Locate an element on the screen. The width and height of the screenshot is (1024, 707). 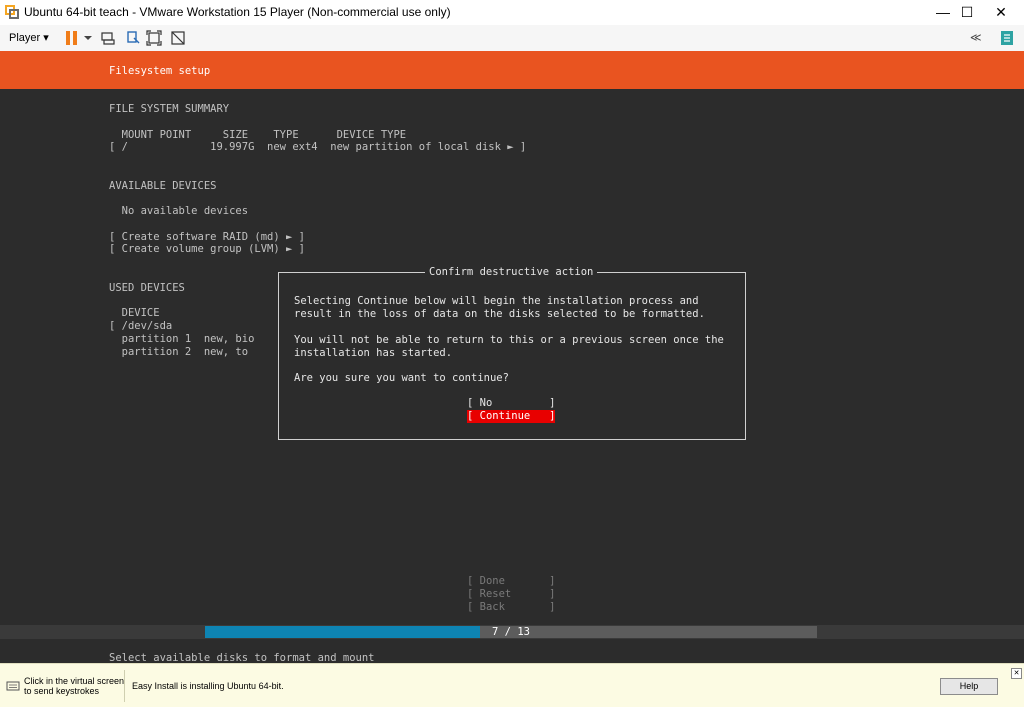
used-devices-column: DEVICE is located at coordinates (134, 313).